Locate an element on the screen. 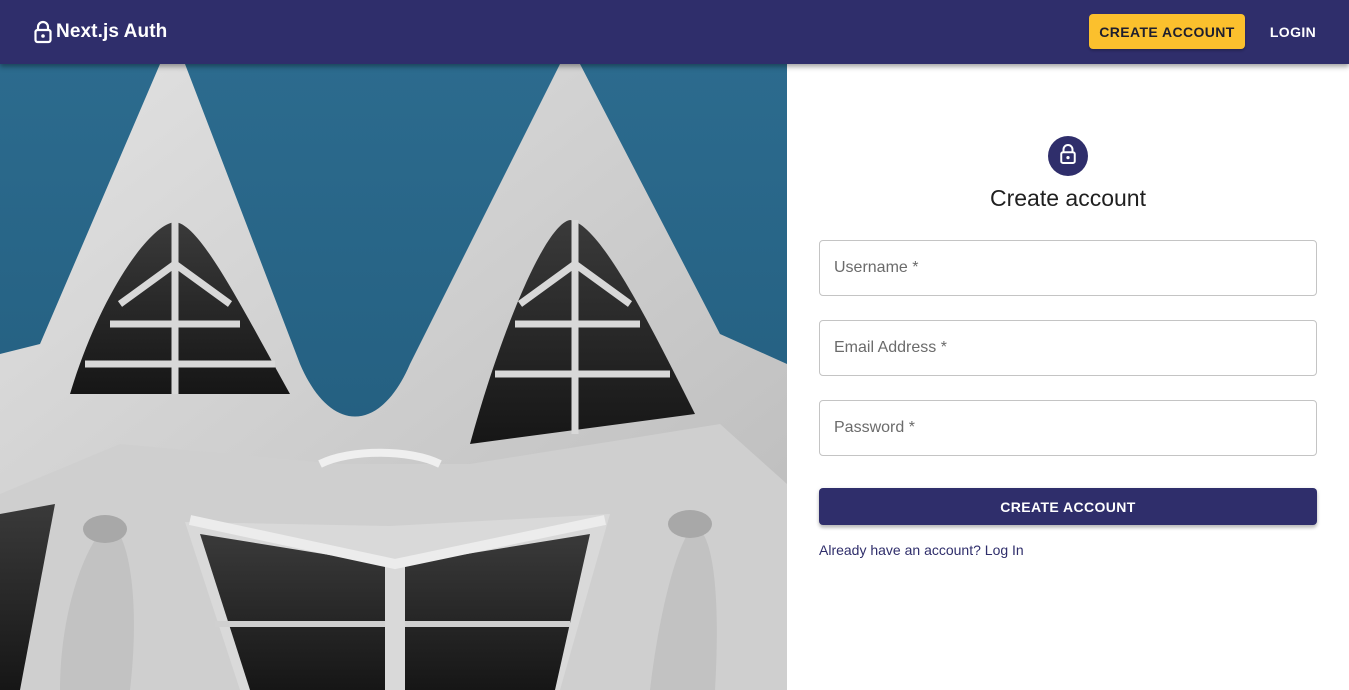 Image resolution: width=1349 pixels, height=690 pixels. login-nav-button: LOGIN is located at coordinates (1293, 31).